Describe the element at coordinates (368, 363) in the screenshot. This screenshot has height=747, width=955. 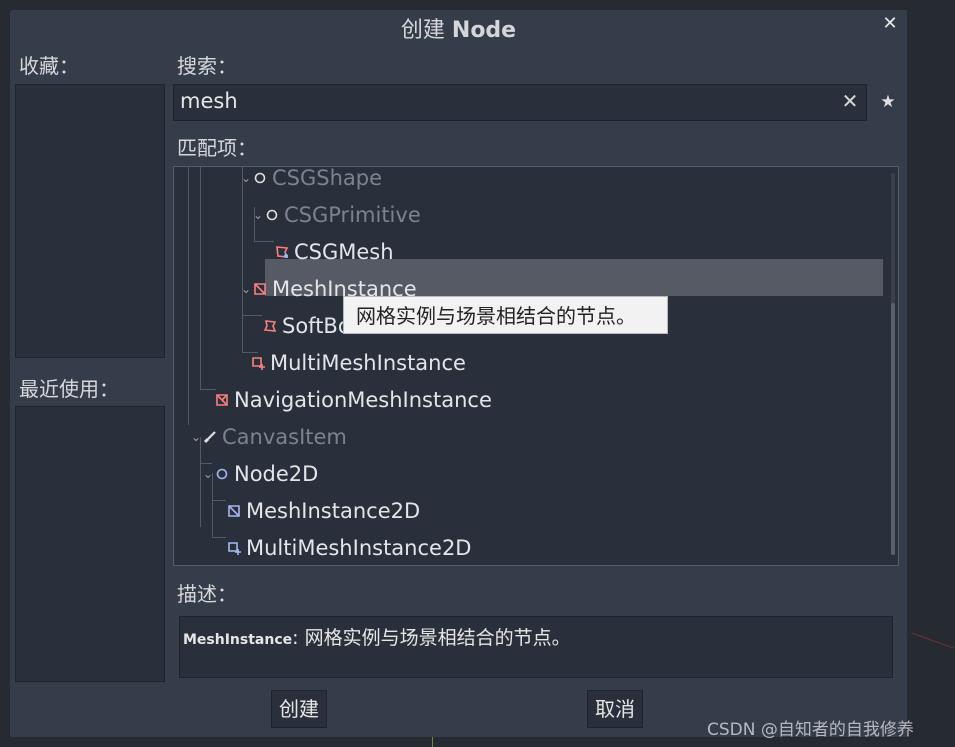
I see `tree-item-label: MultiMeshInstance` at that location.